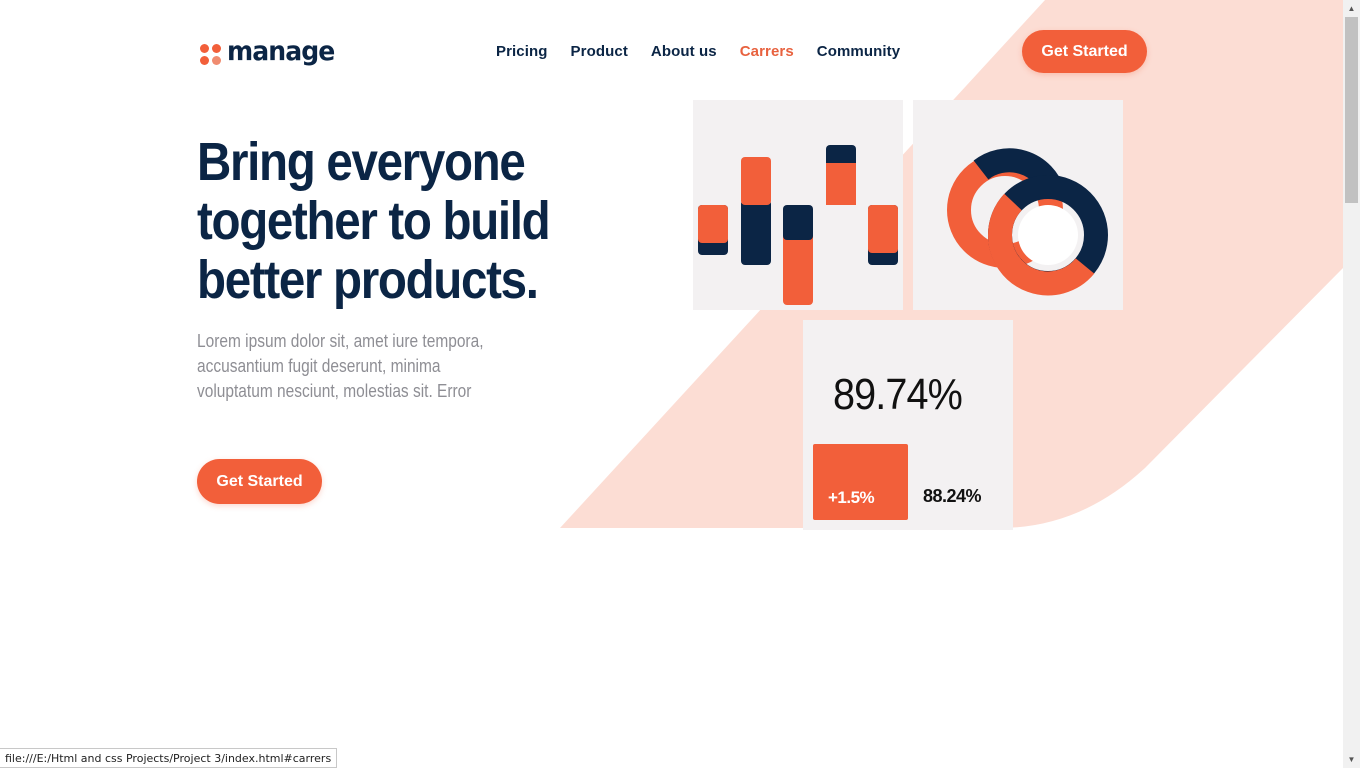 Image resolution: width=1360 pixels, height=768 pixels. What do you see at coordinates (858, 51) in the screenshot?
I see `nav-item-community: Community` at bounding box center [858, 51].